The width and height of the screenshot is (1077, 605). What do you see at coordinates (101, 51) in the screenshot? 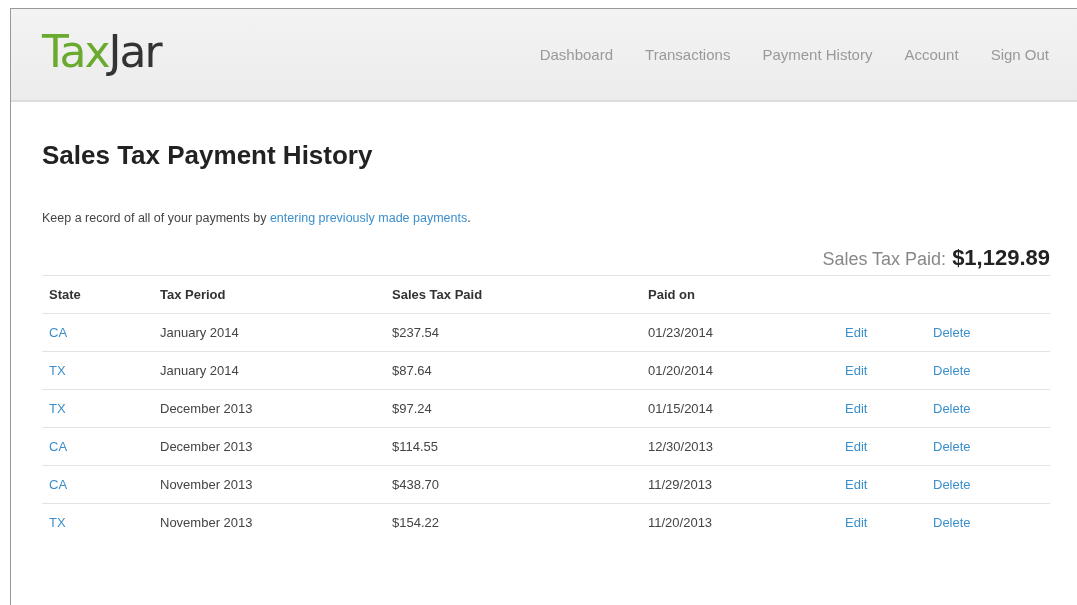
I see `taxjar-logo: TaxJar` at bounding box center [101, 51].